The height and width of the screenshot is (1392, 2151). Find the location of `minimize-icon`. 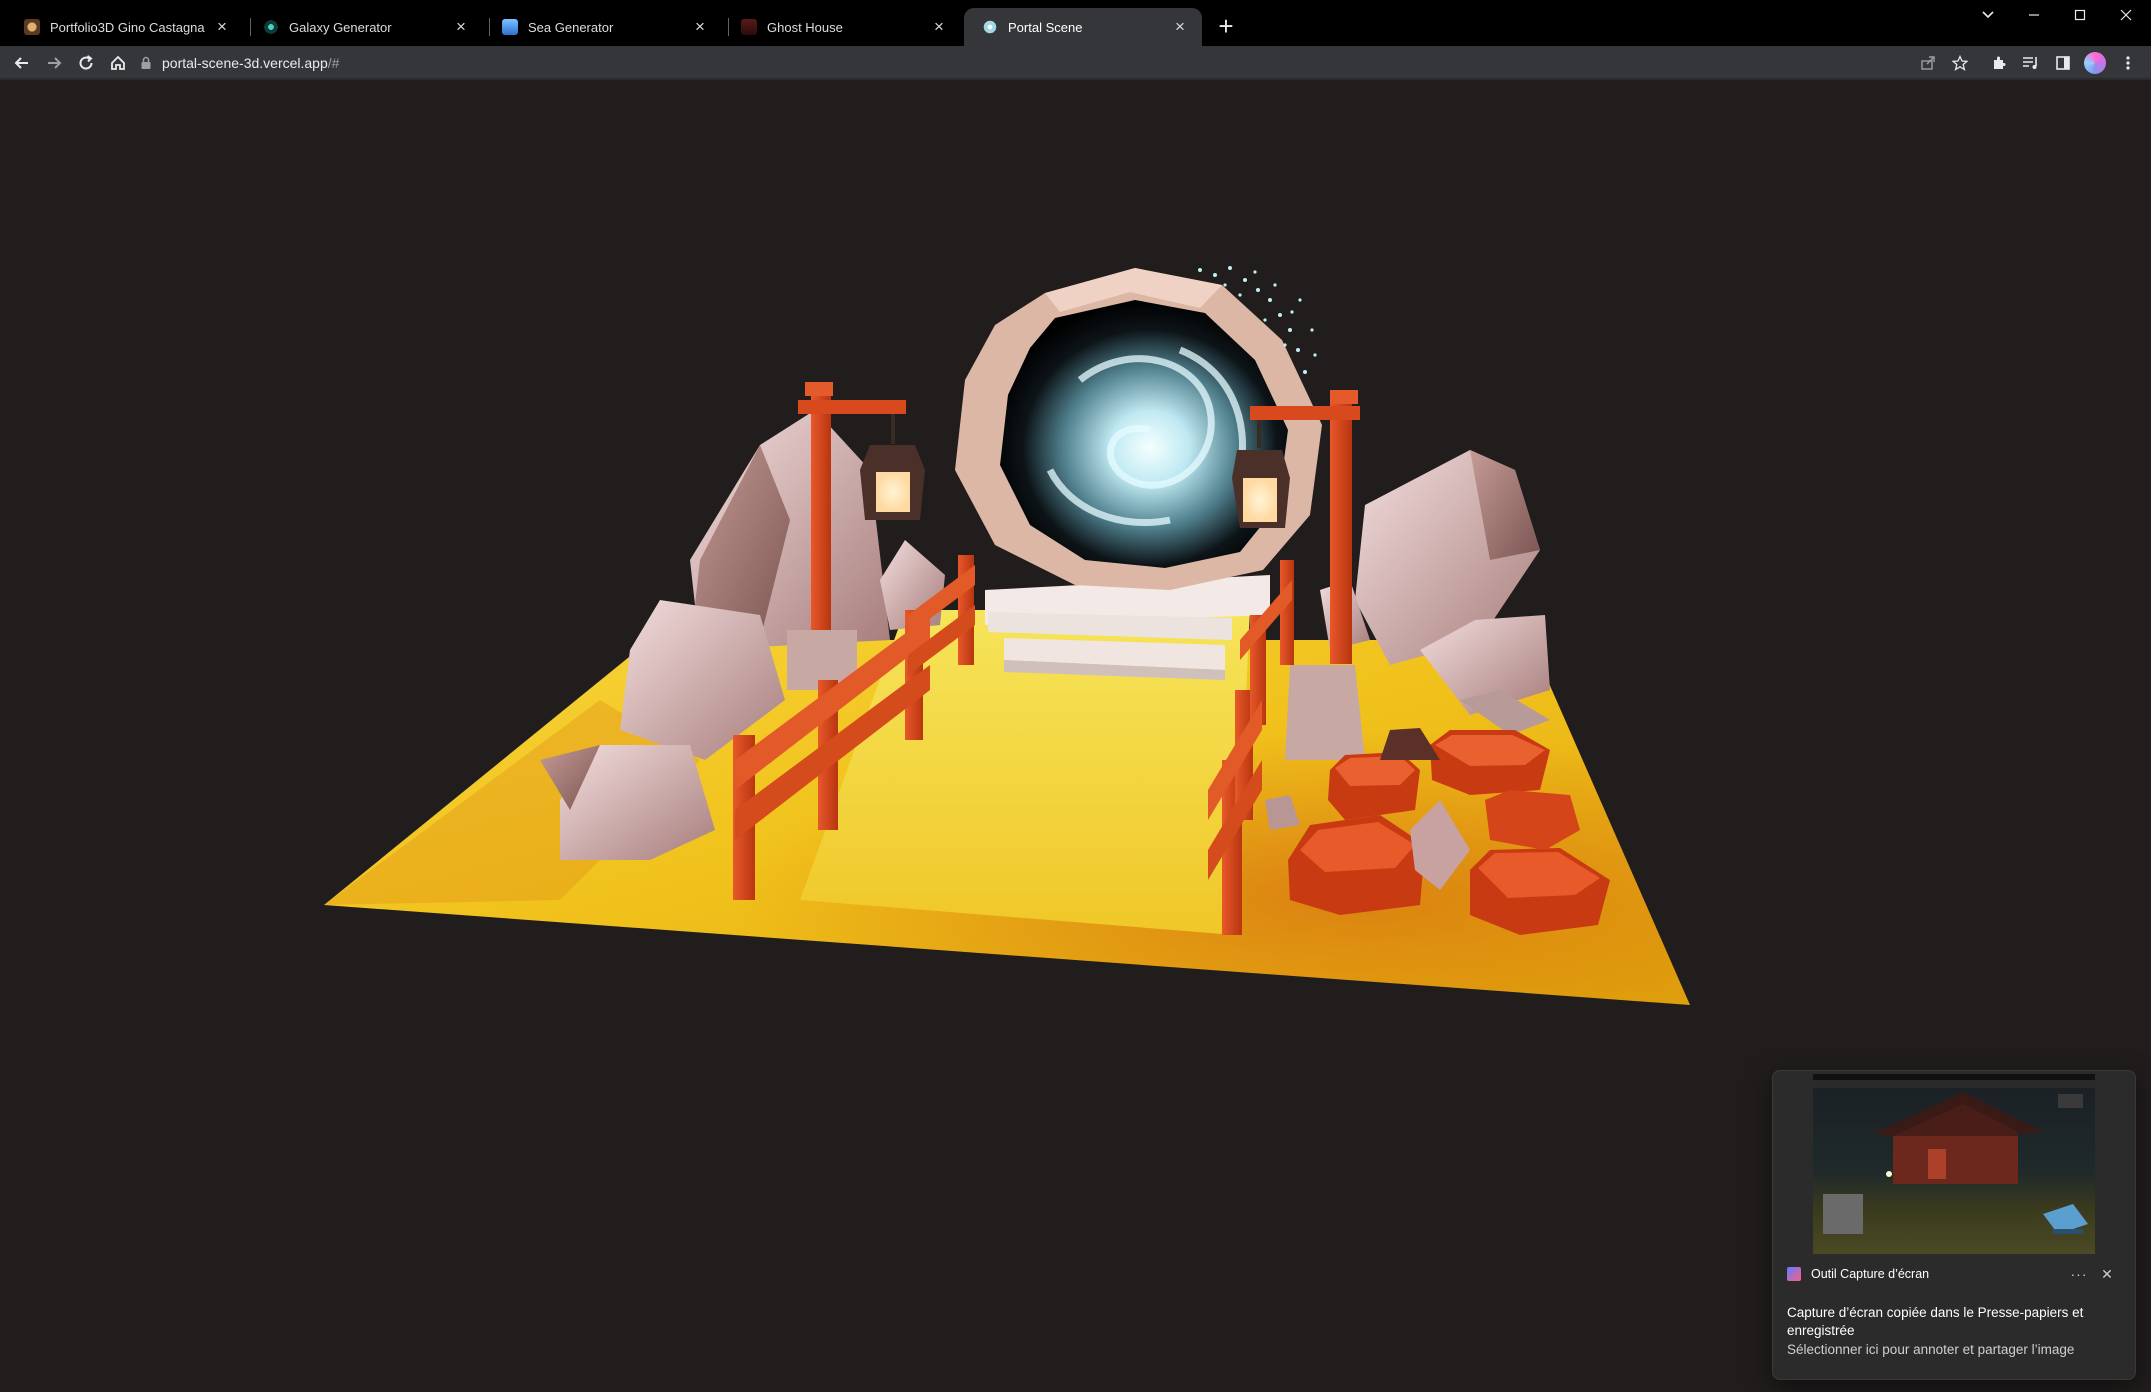

minimize-icon is located at coordinates (2034, 15).